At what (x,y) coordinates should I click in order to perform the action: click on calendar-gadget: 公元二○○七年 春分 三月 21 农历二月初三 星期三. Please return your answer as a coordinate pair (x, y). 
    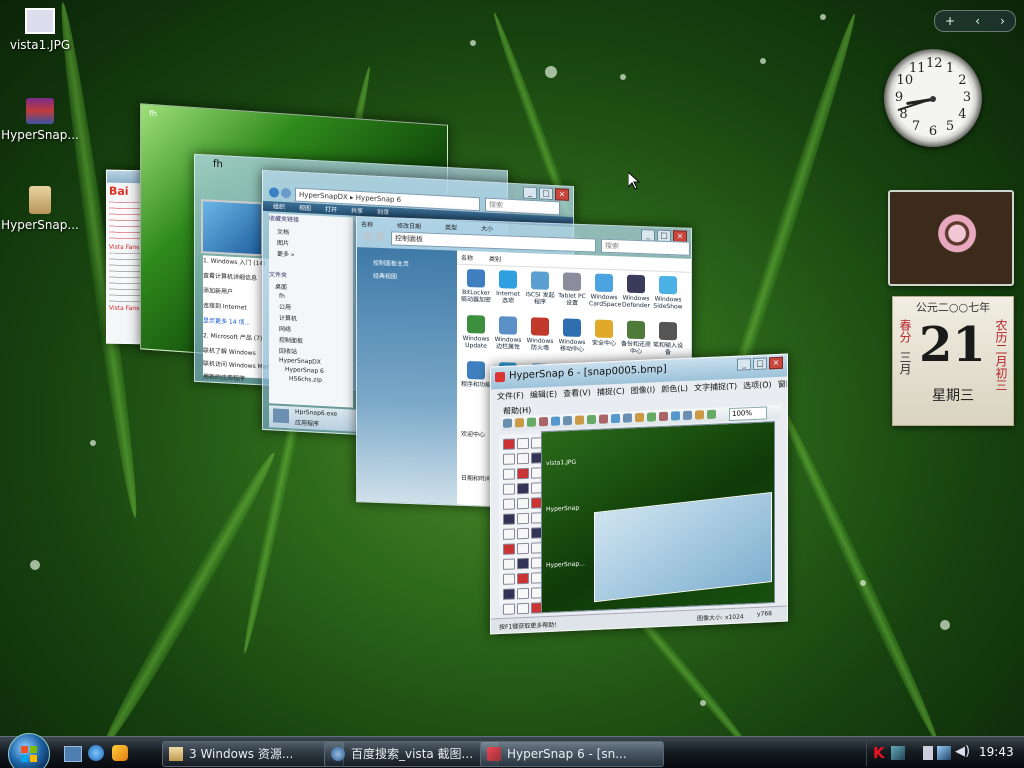
    Looking at the image, I should click on (953, 361).